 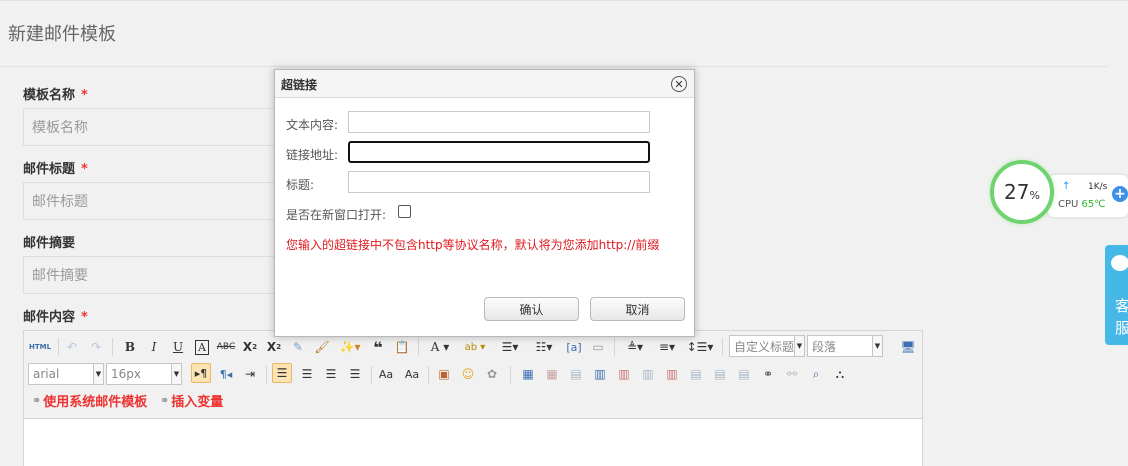 What do you see at coordinates (440, 347) in the screenshot?
I see `font-color-icon: A ▾` at bounding box center [440, 347].